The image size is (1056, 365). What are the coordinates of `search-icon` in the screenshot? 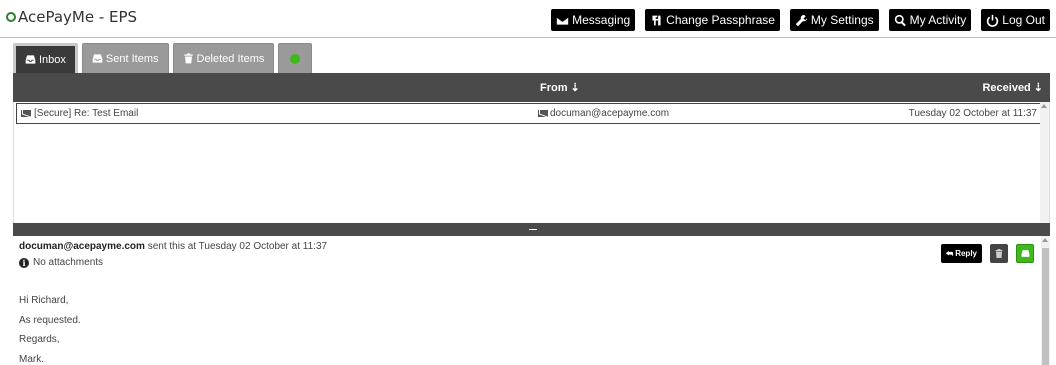 It's located at (900, 20).